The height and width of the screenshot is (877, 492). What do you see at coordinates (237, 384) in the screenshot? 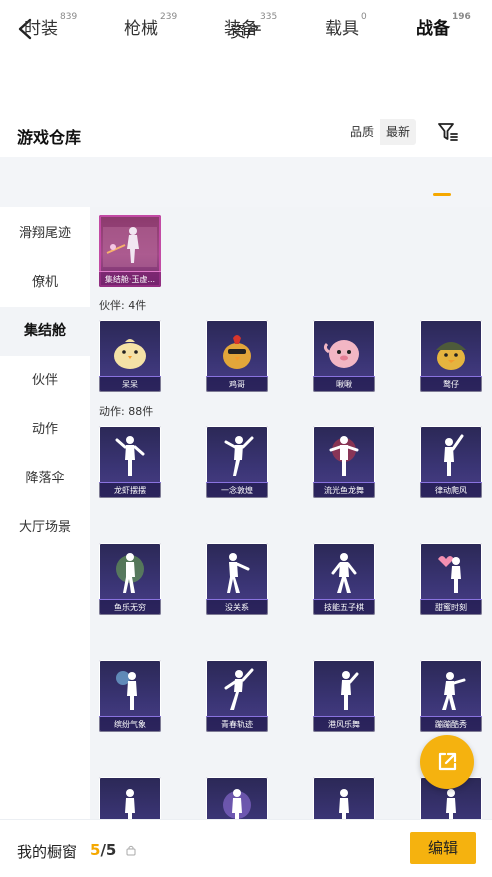
I see `card-label: 鸡哥` at bounding box center [237, 384].